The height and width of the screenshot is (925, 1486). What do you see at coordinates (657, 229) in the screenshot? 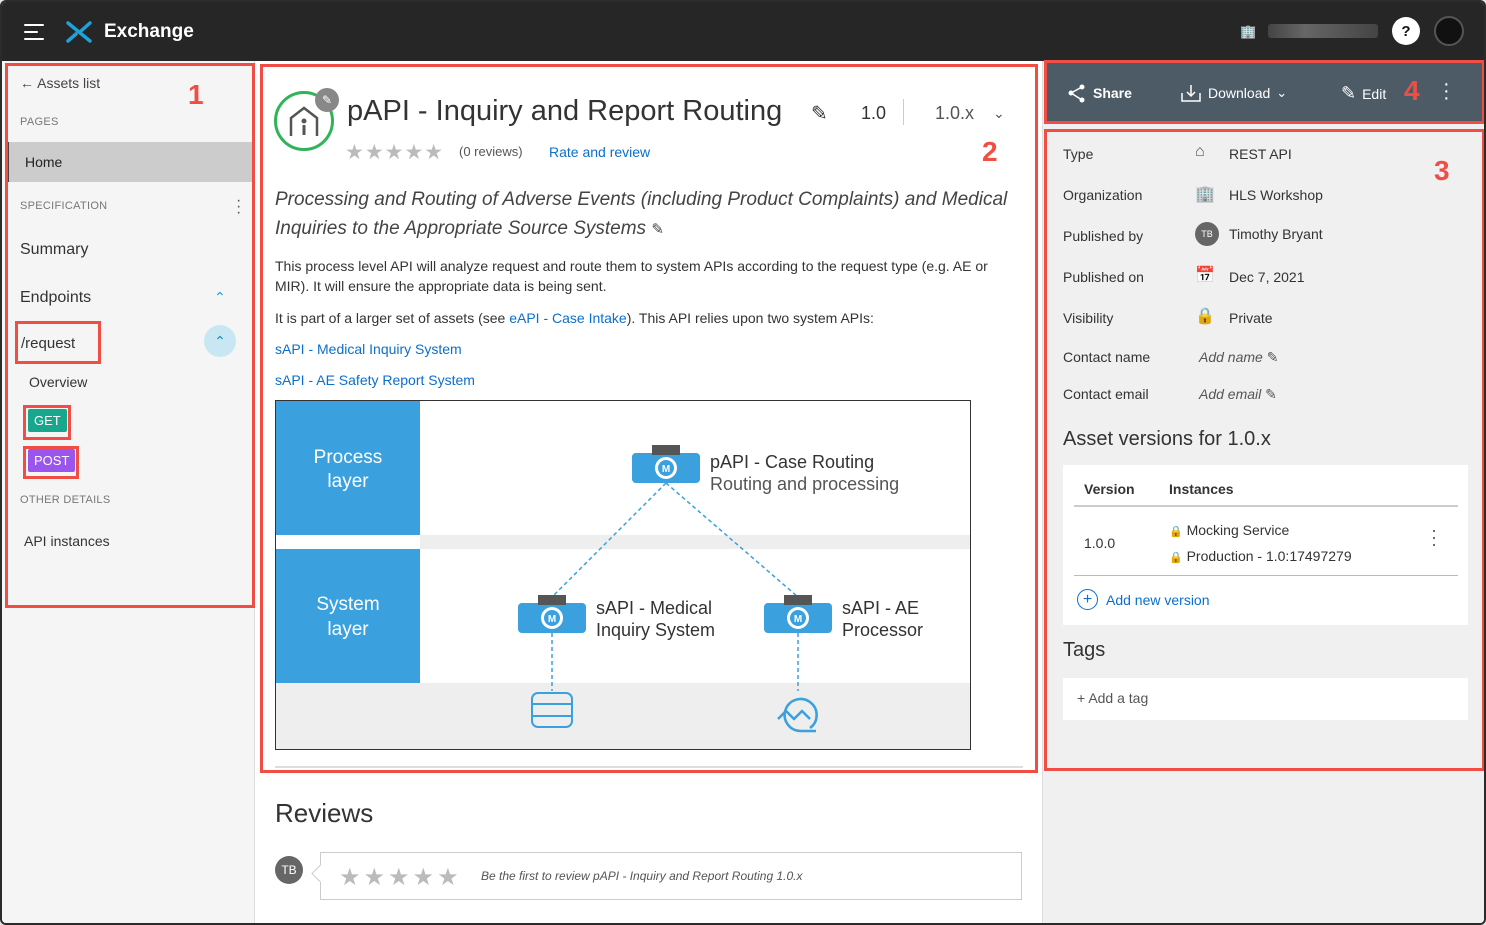
I see `edit-description-pencil-icon: ✎` at bounding box center [657, 229].